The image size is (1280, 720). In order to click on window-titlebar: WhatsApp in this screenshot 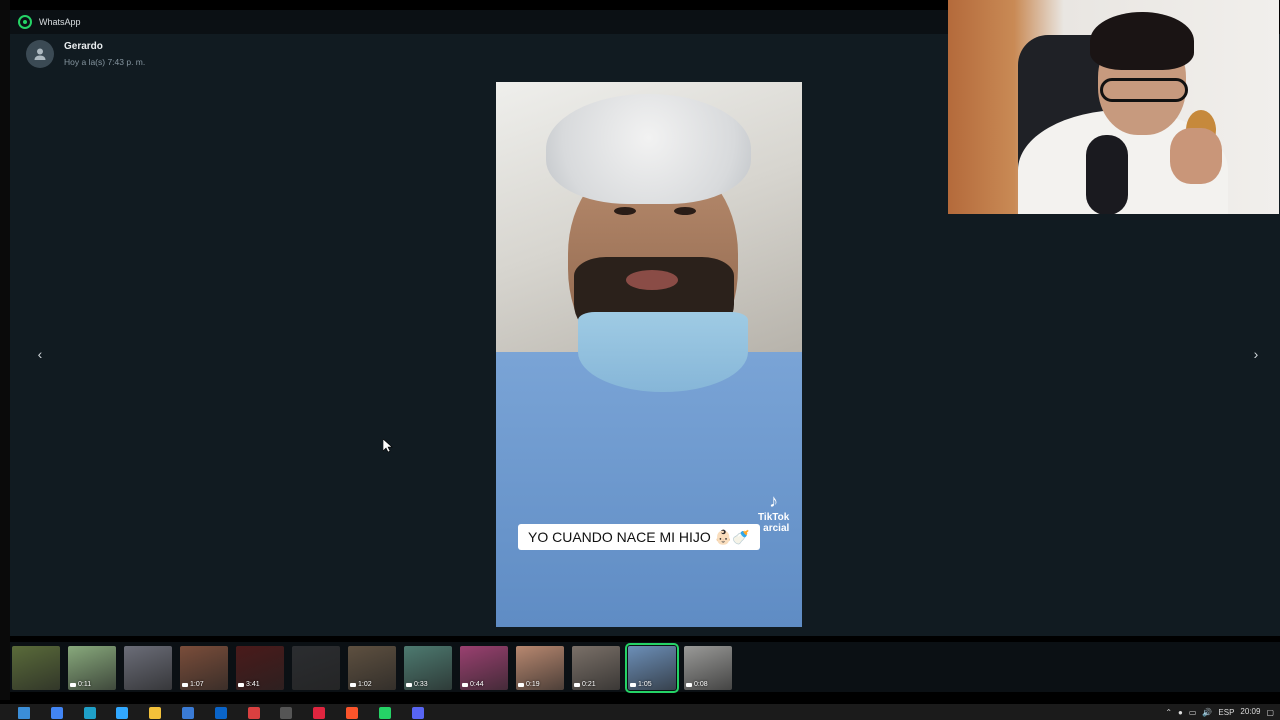, I will do `click(480, 22)`.